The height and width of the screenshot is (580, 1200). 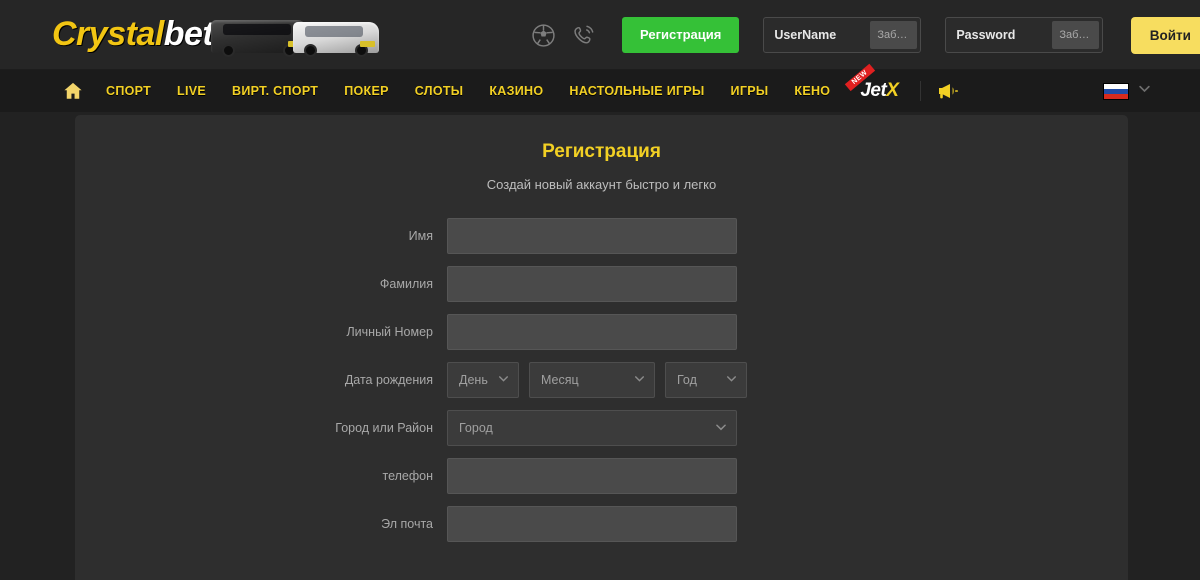 What do you see at coordinates (384, 428) in the screenshot?
I see `city-label: Город или Район` at bounding box center [384, 428].